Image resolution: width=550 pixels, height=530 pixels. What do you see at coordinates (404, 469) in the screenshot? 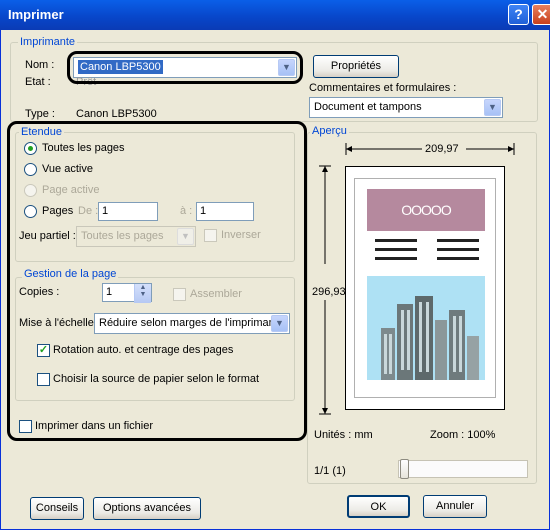
I see `page-slider-thumb` at bounding box center [404, 469].